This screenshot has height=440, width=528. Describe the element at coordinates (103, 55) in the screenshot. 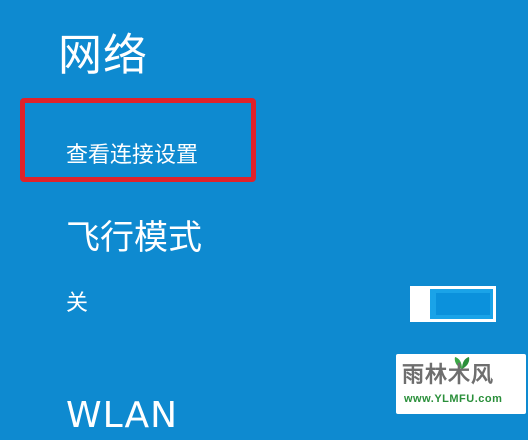

I see `pane-title: 网络` at that location.